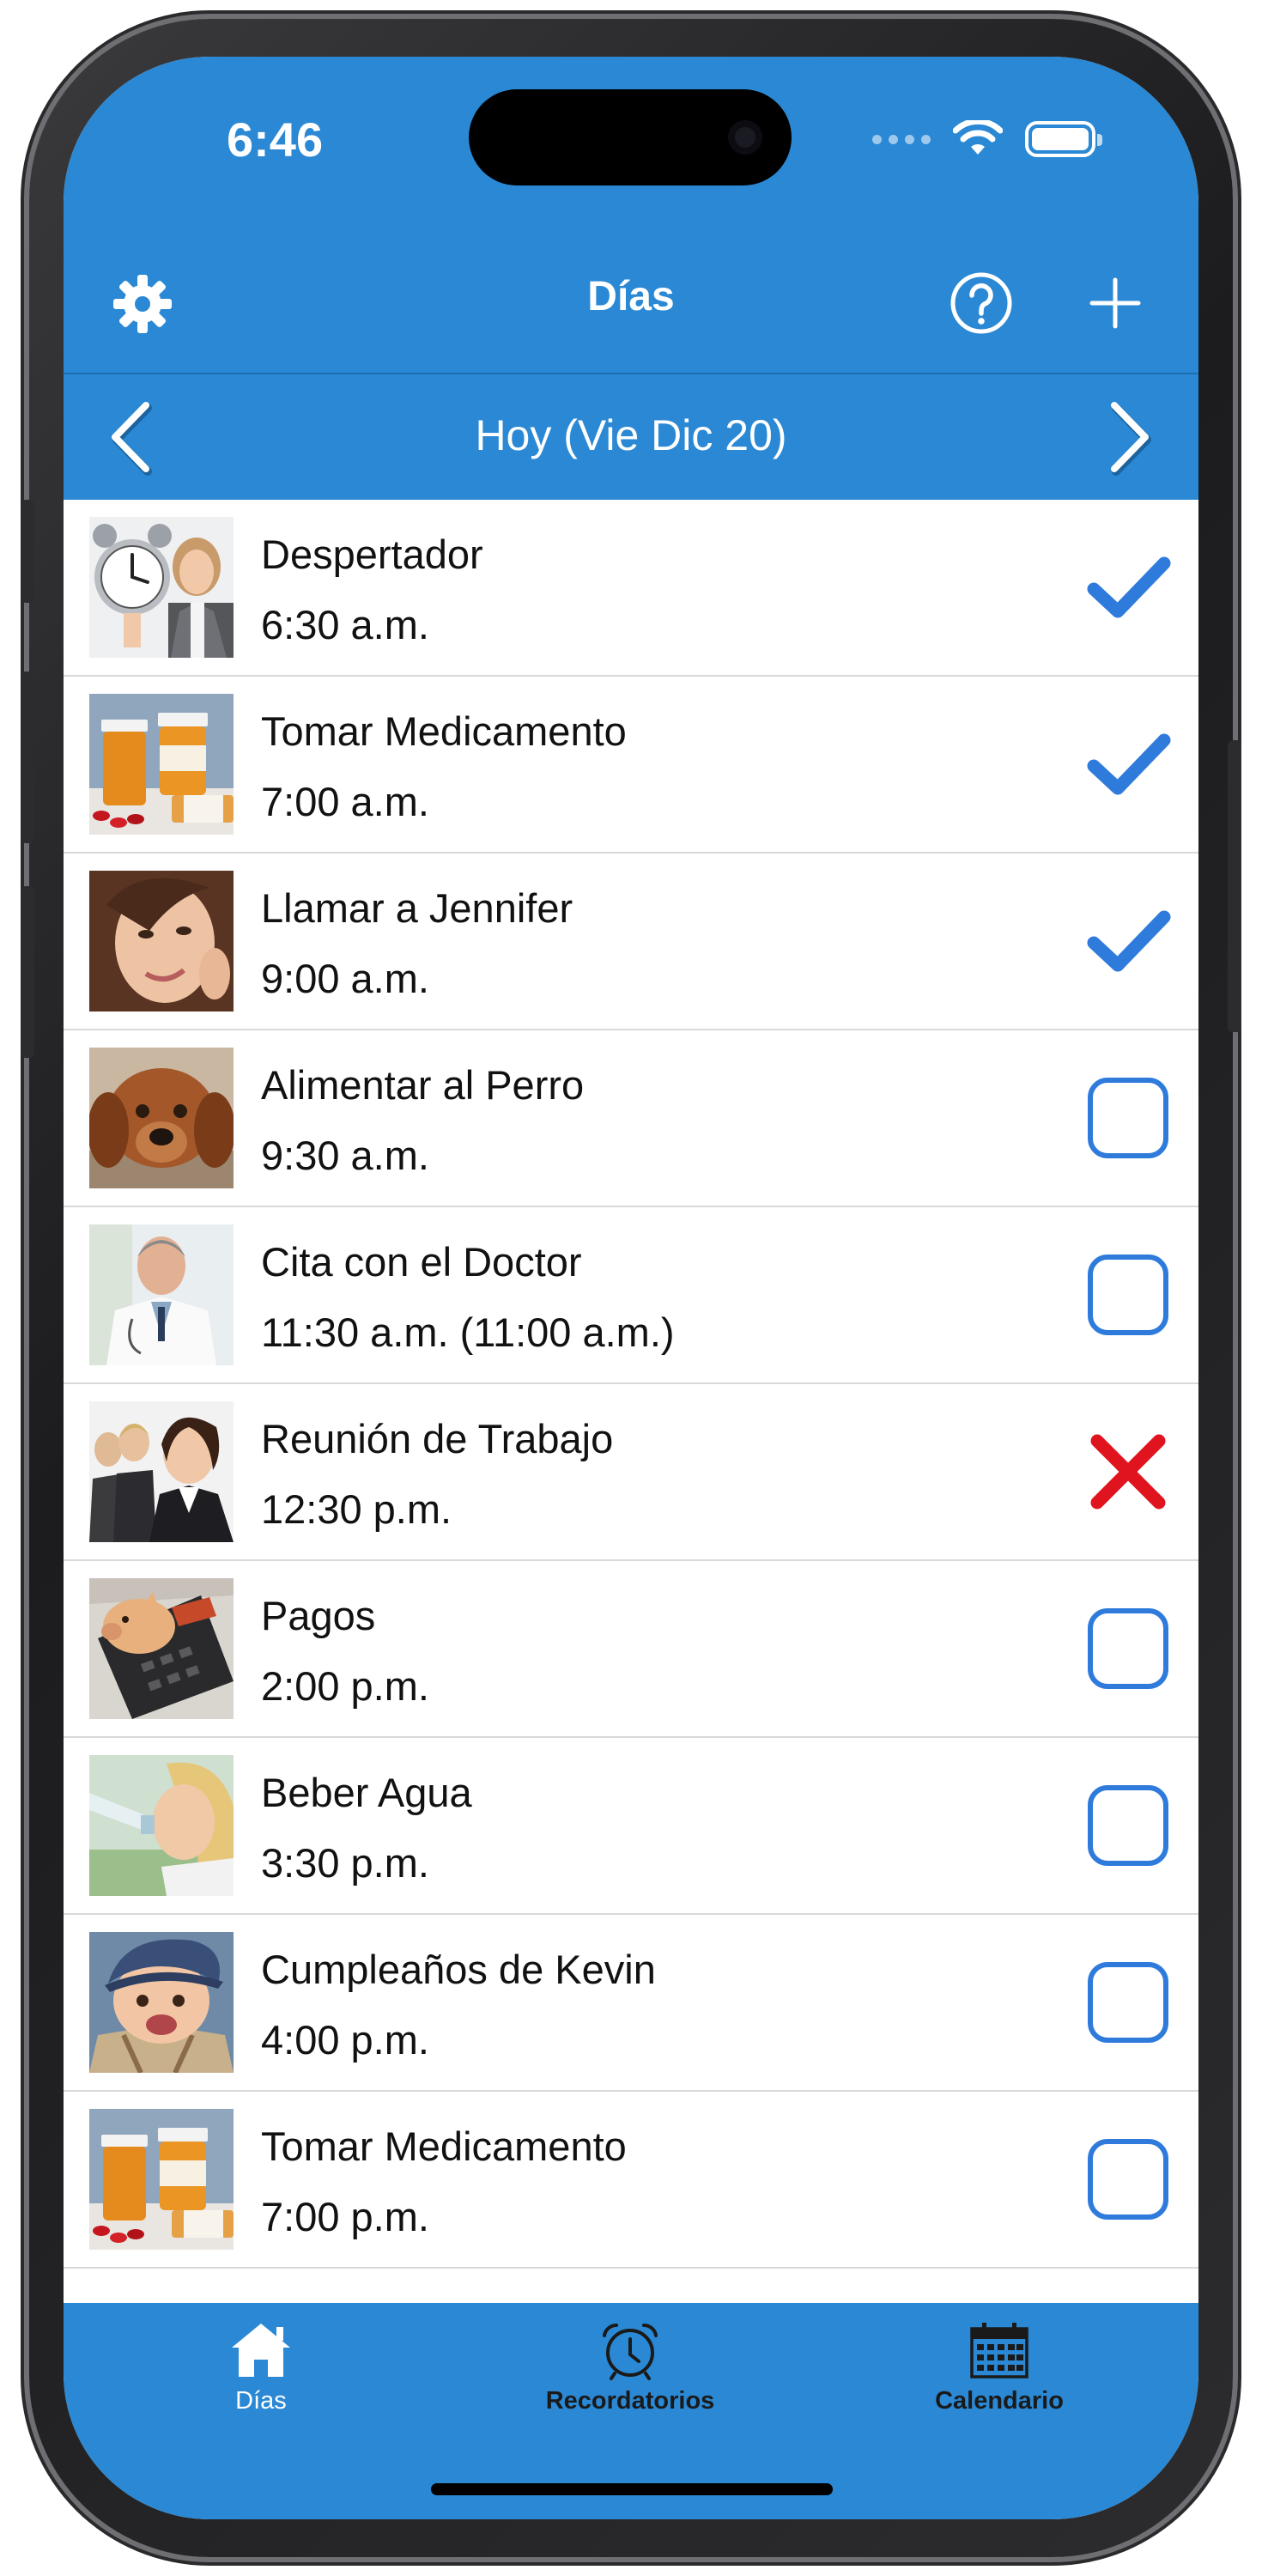  What do you see at coordinates (423, 1085) in the screenshot?
I see `reminder-title: Alimentar al Perro` at bounding box center [423, 1085].